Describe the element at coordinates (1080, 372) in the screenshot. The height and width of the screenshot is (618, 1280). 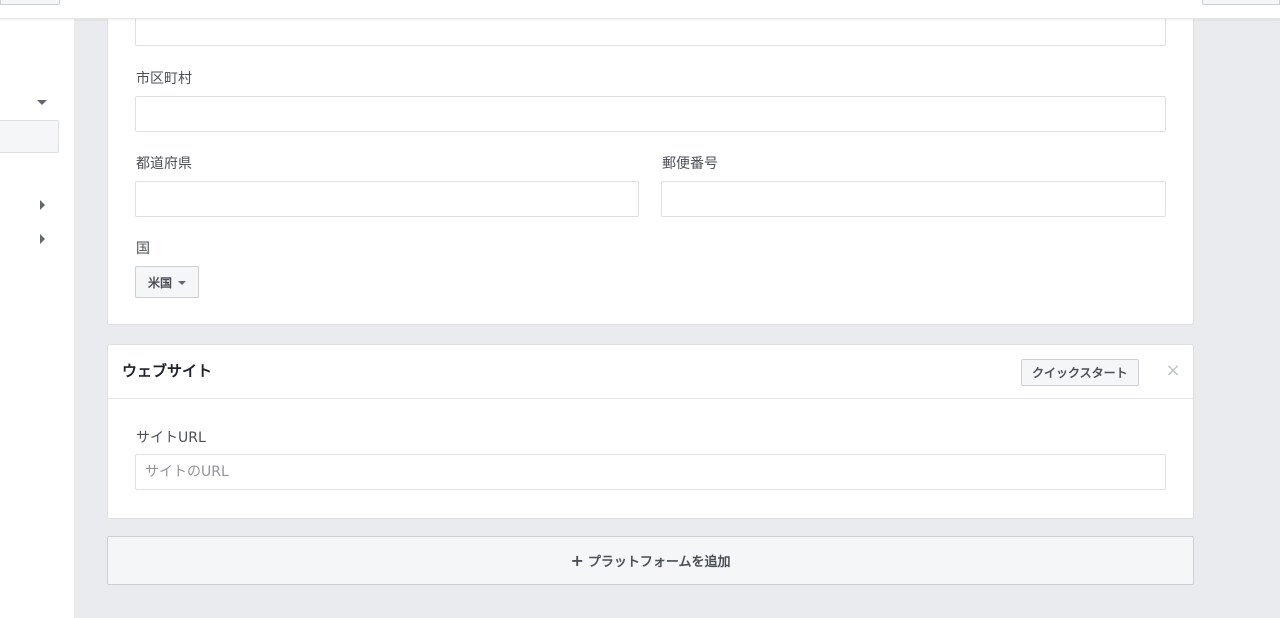
I see `quickstart-button: クイックスタート` at that location.